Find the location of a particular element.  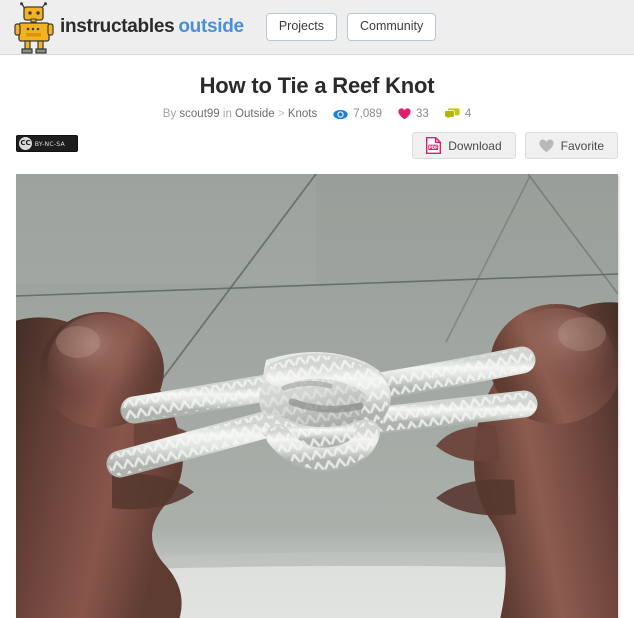

heart-icon is located at coordinates (404, 114).